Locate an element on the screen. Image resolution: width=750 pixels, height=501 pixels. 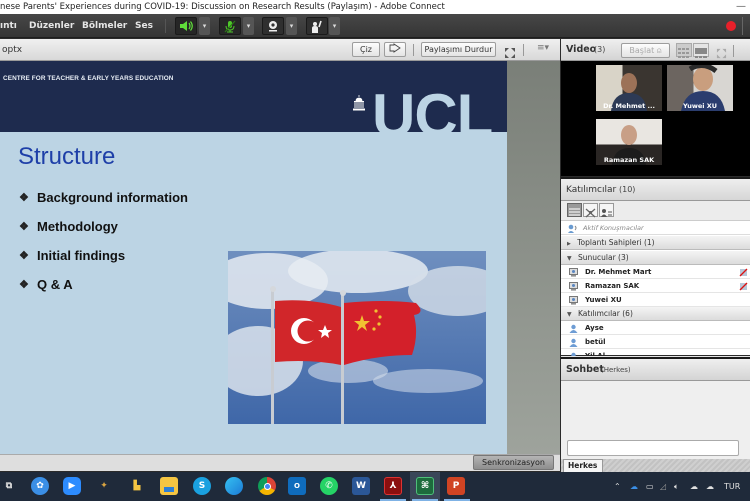
group-label: Katılımcılar (6) is located at coordinates (605, 313).